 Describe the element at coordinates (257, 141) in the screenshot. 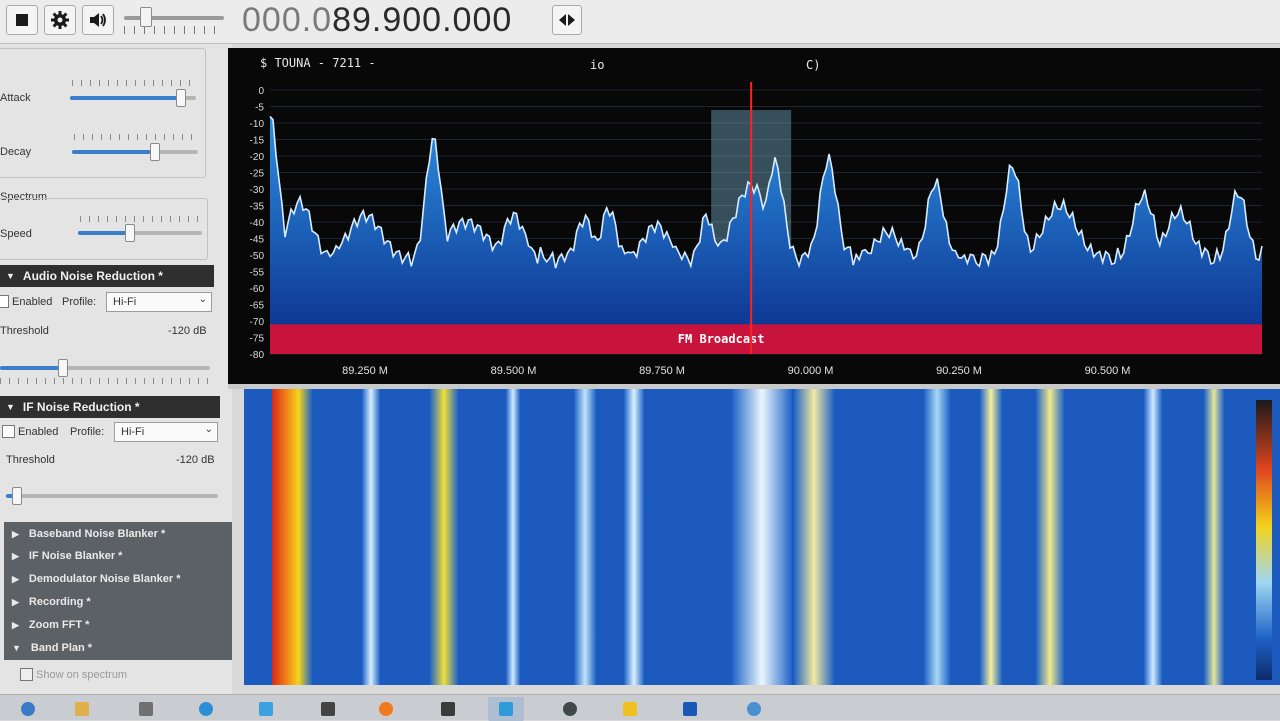

I see `db-tick-label: -15` at that location.